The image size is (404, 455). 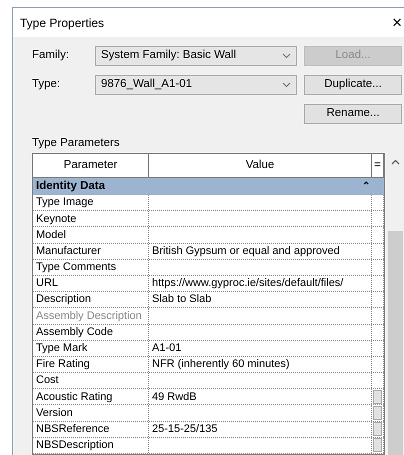 What do you see at coordinates (91, 202) in the screenshot?
I see `parameter-cell: Type Image` at bounding box center [91, 202].